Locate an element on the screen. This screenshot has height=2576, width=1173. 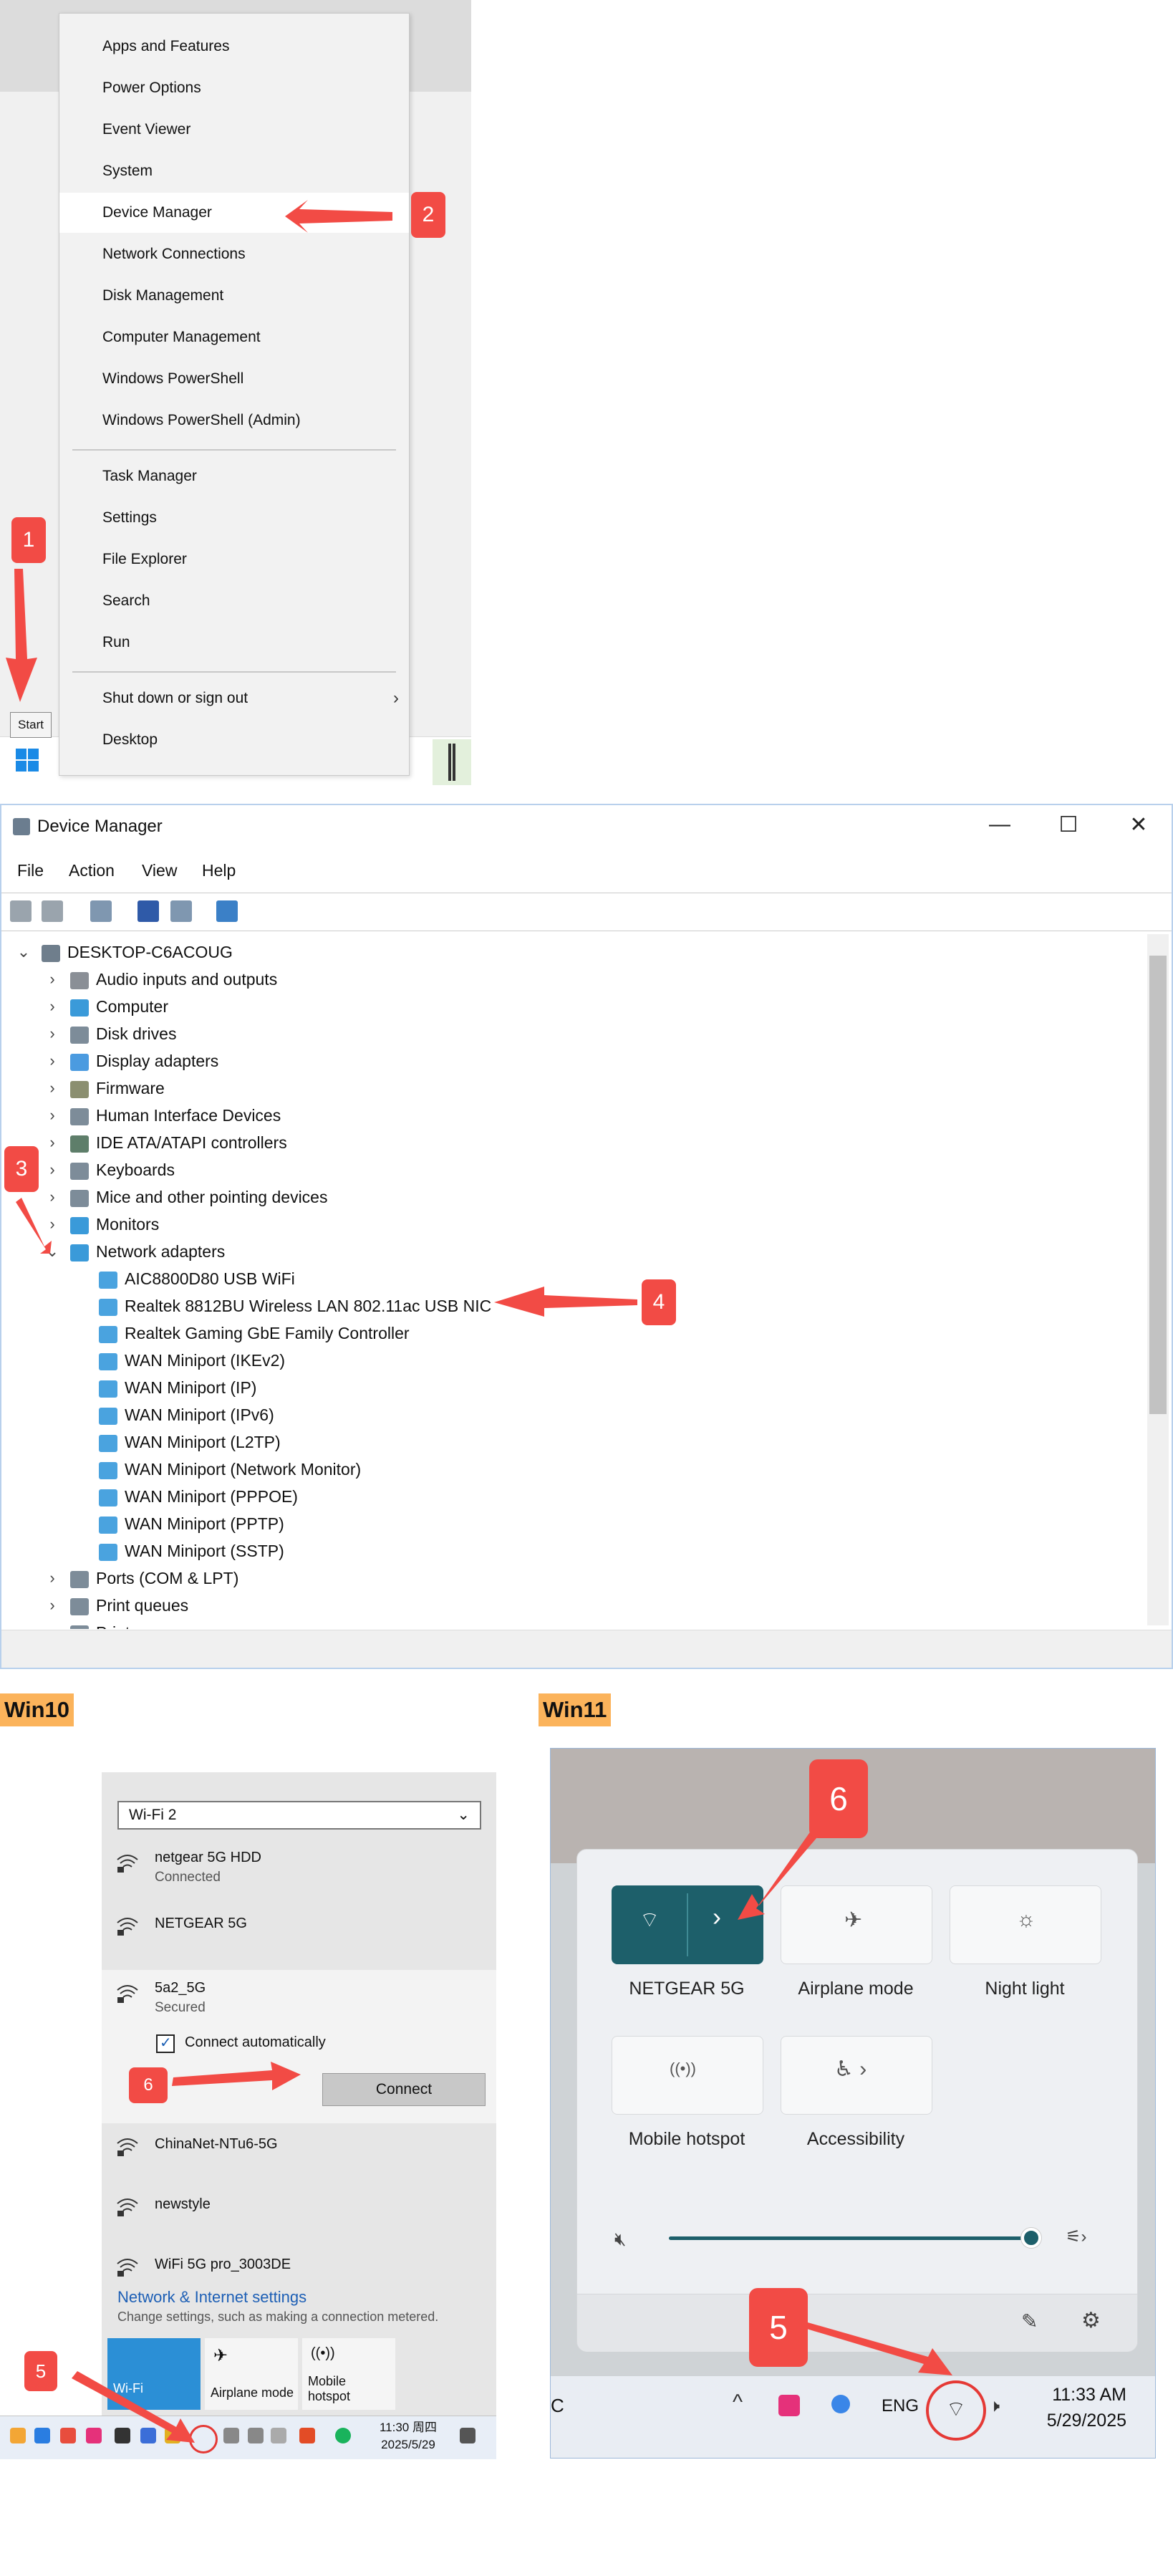
step-badge-5-win11: 5 is located at coordinates (778, 2327).